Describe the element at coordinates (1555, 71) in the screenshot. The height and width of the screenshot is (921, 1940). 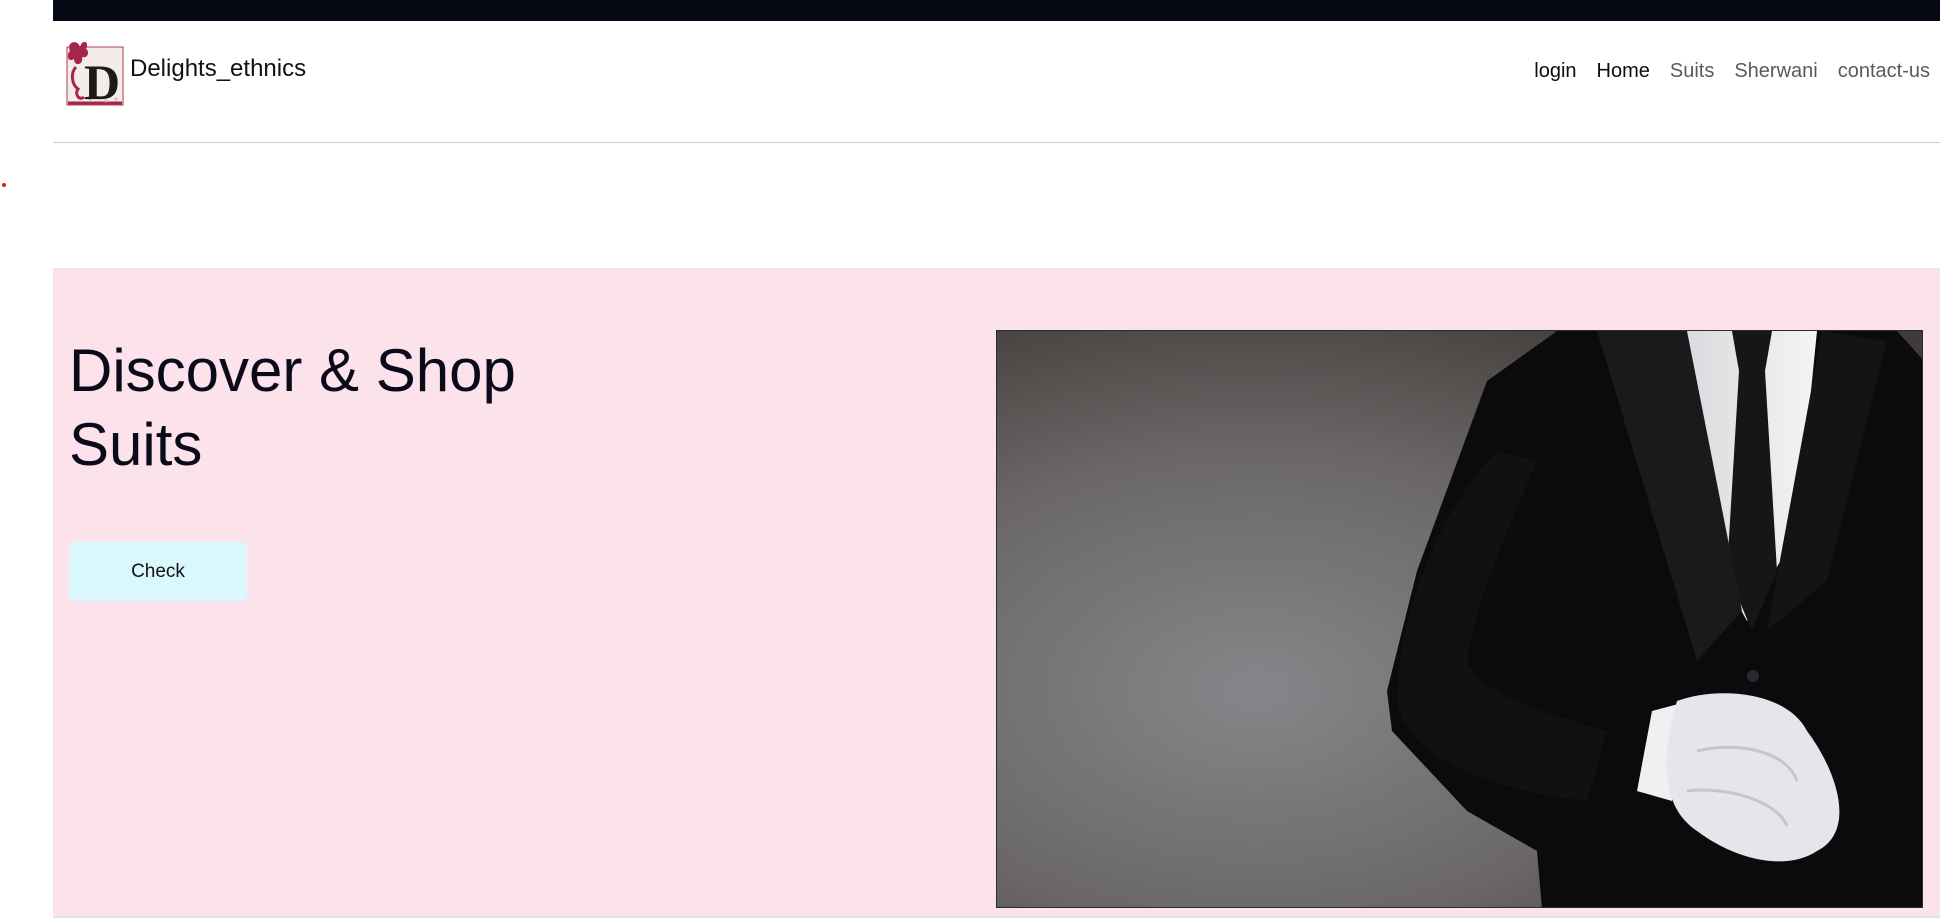
I see `nav-login-link: login` at that location.